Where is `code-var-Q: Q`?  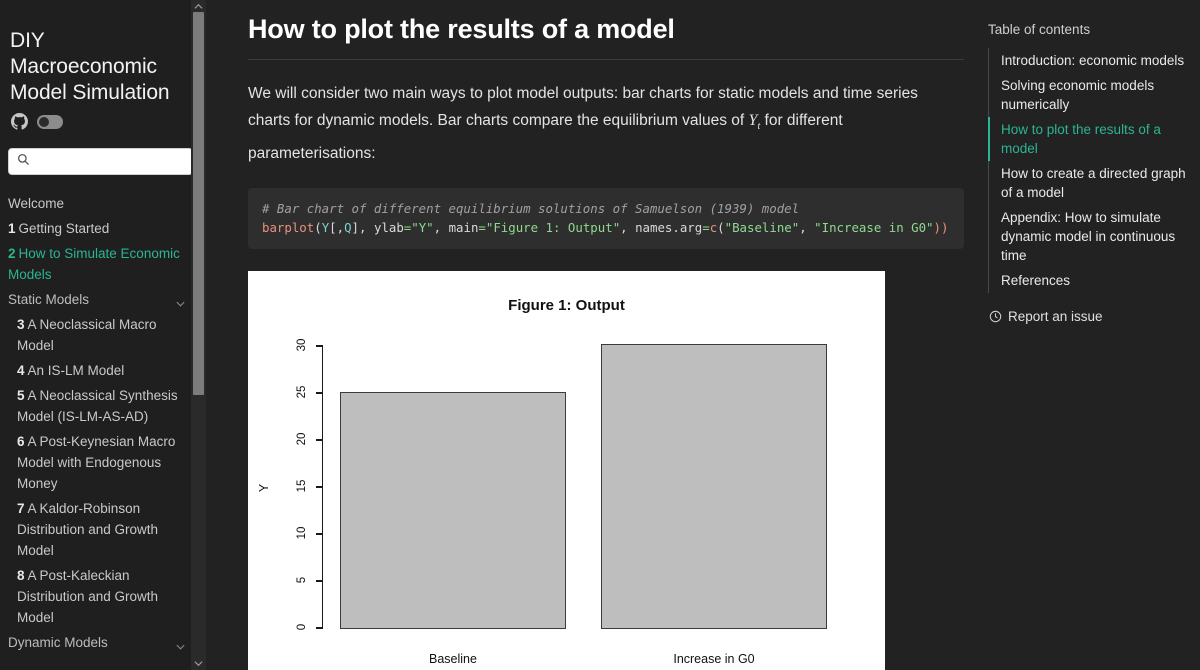 code-var-Q: Q is located at coordinates (348, 228).